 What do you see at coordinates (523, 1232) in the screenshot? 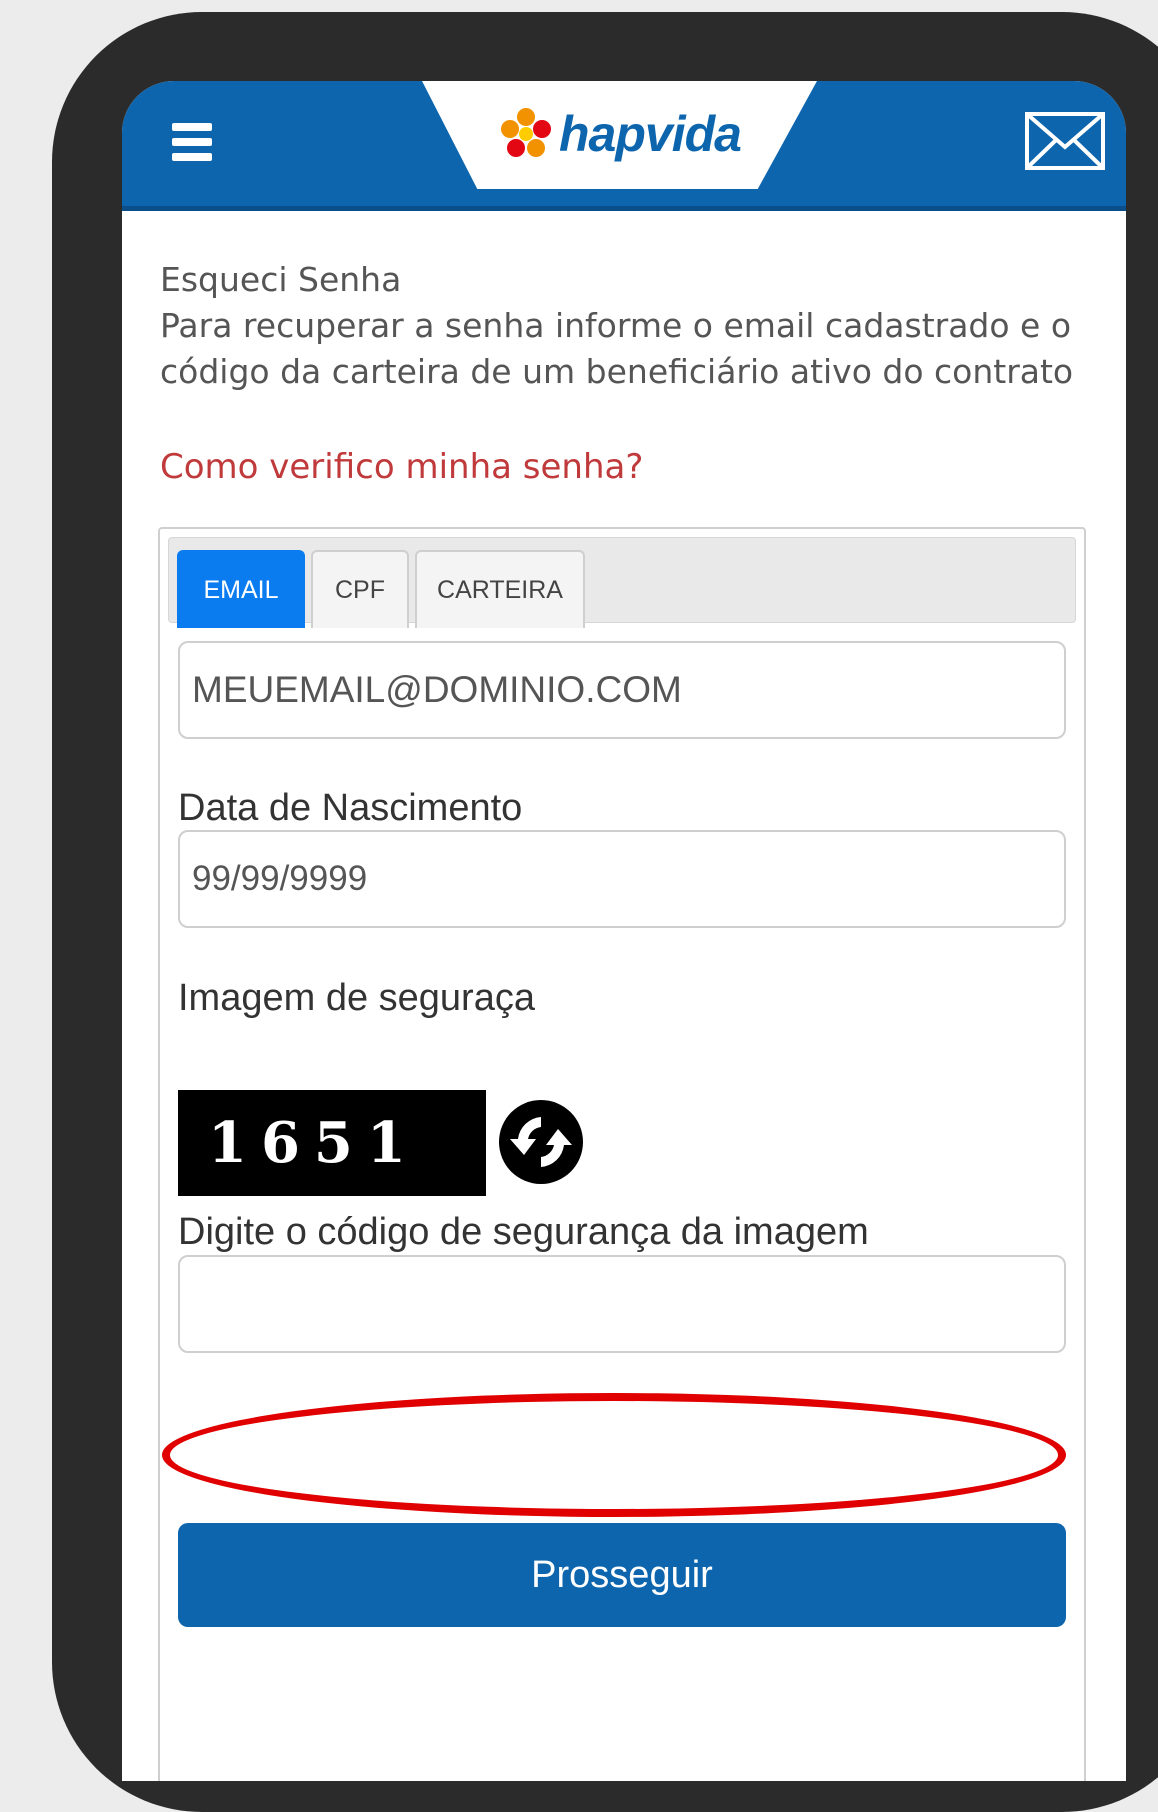
I see `security-code-label: Digite o código de segurança da imagem` at bounding box center [523, 1232].